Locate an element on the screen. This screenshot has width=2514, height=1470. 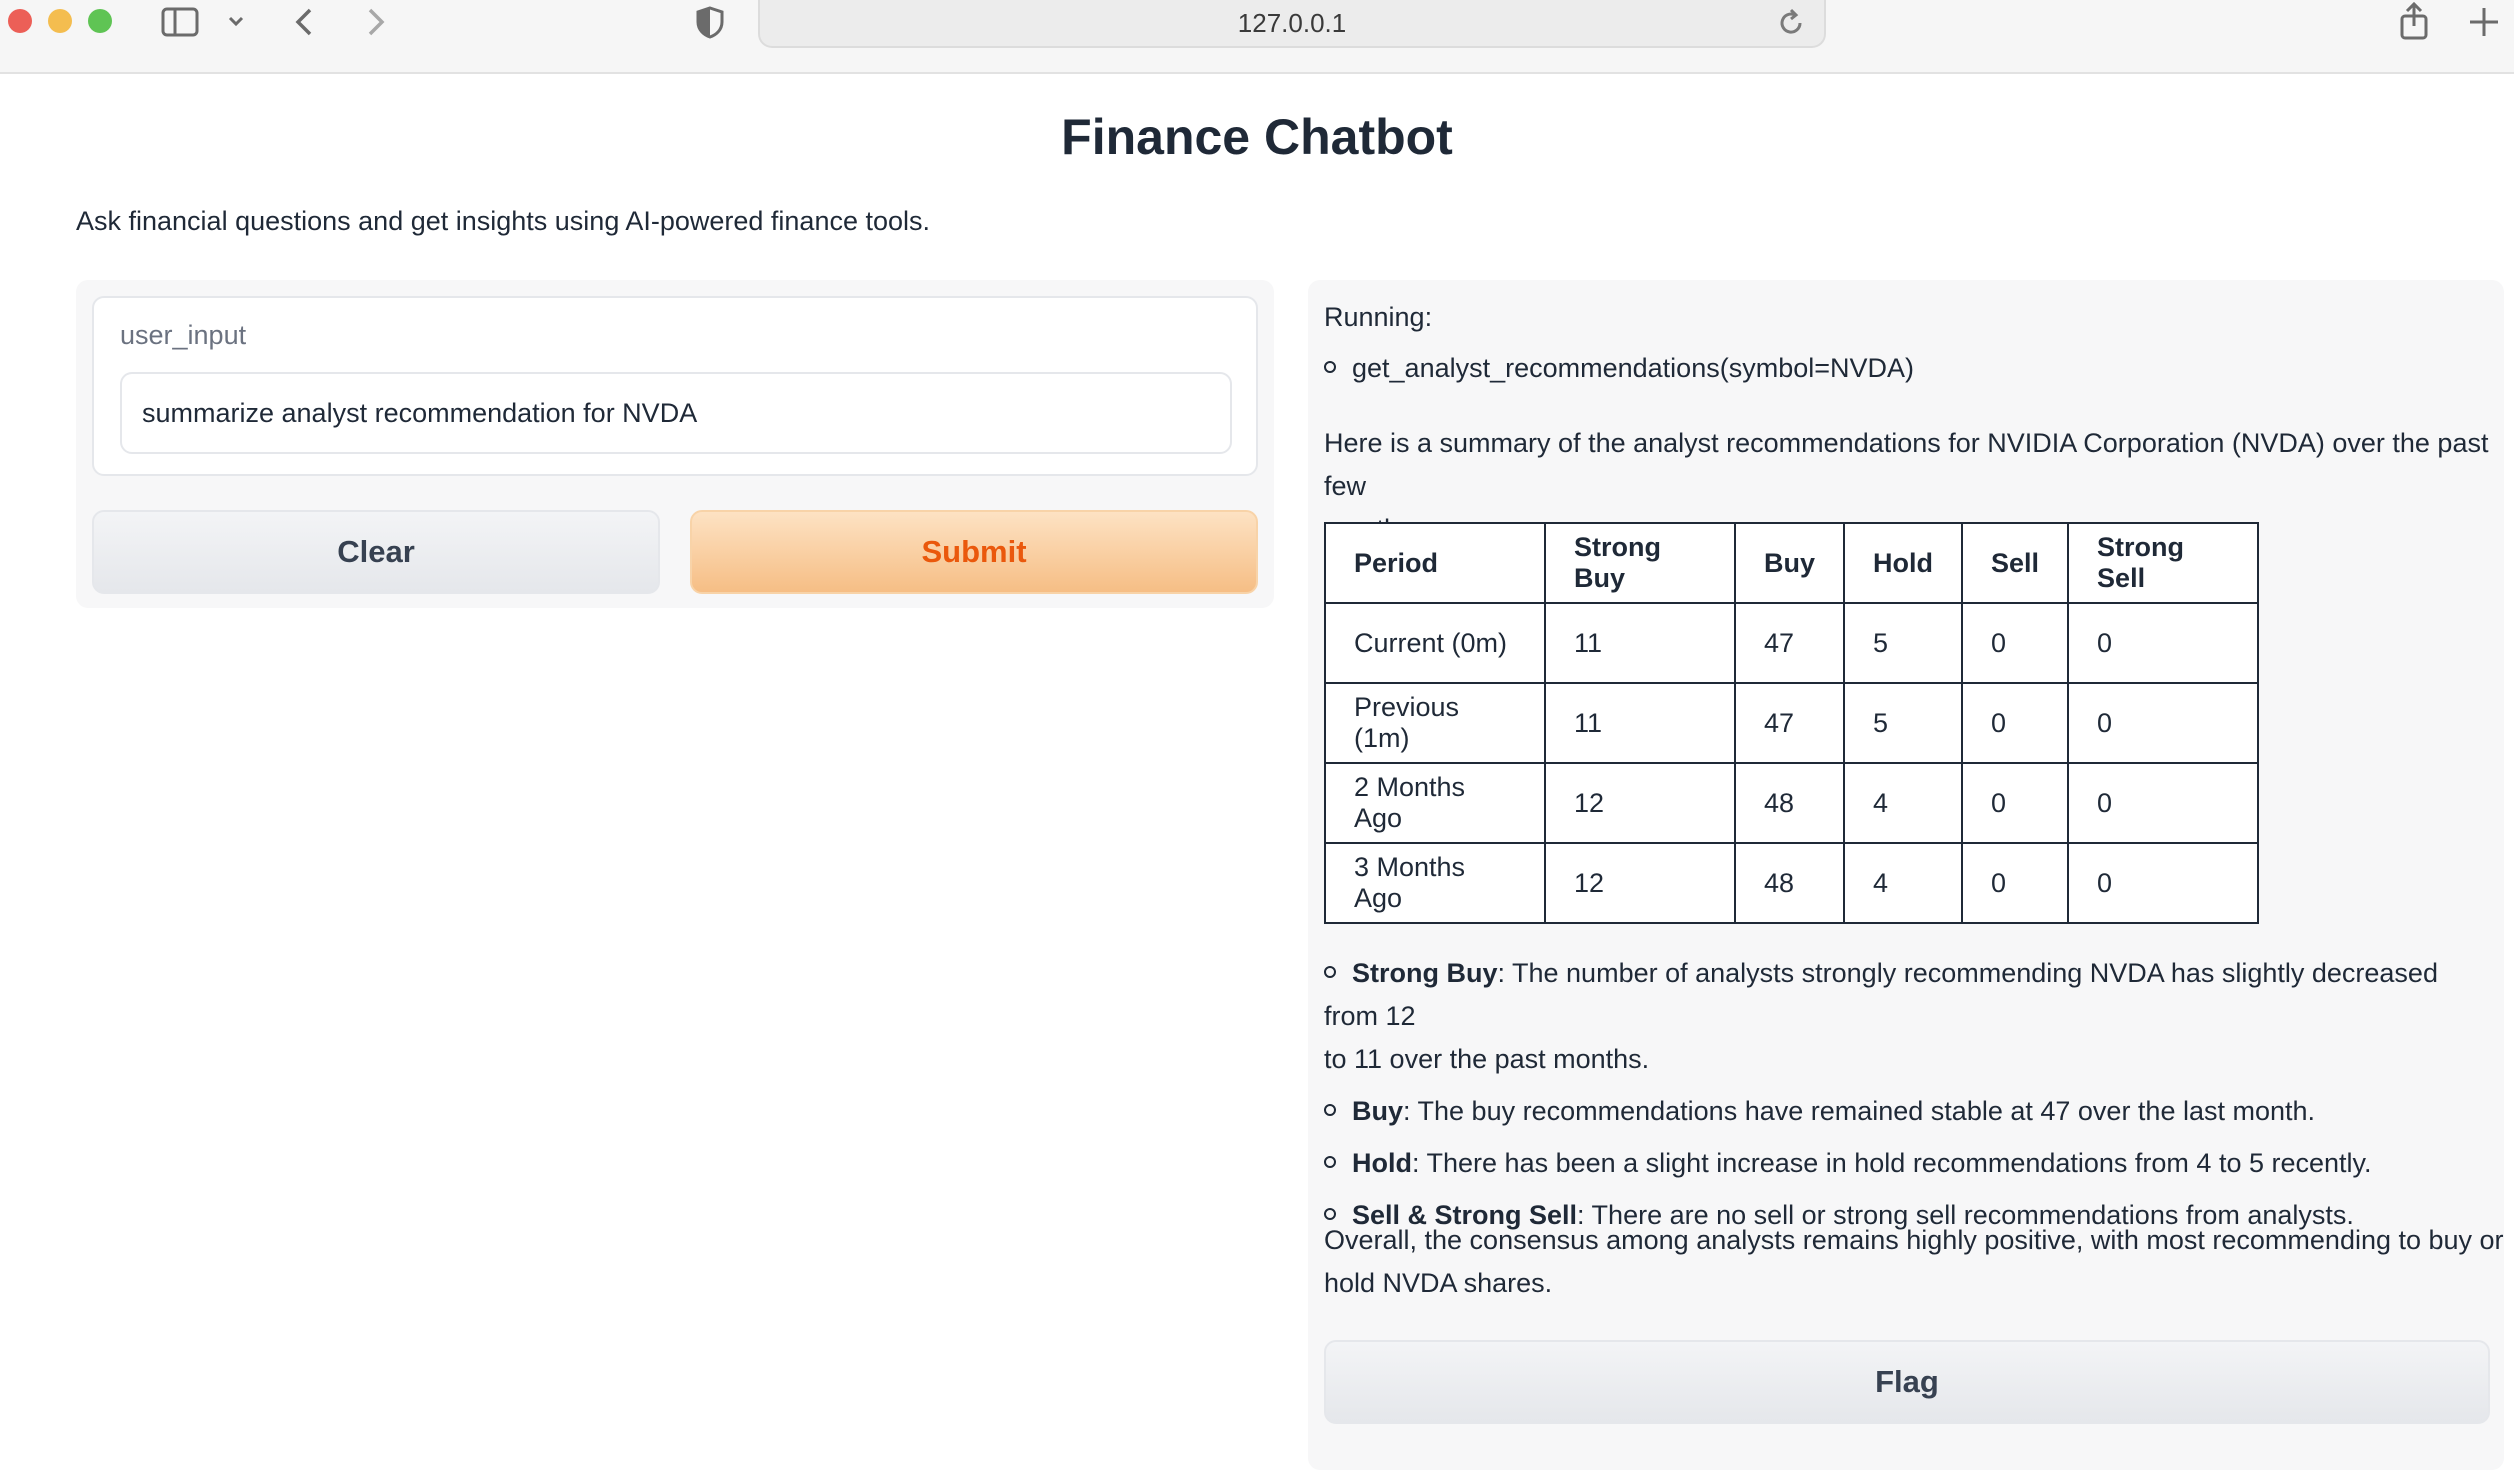
user-input-field is located at coordinates (676, 413).